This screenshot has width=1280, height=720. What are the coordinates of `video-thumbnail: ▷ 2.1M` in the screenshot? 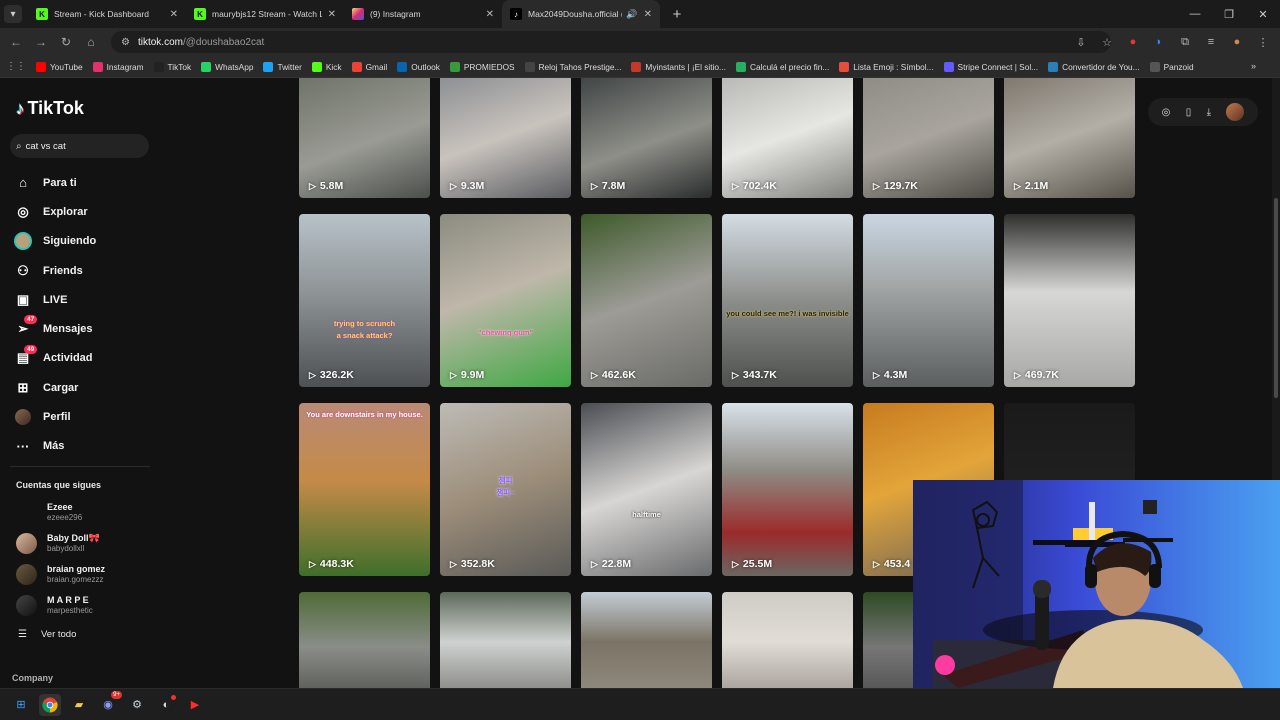 It's located at (1069, 138).